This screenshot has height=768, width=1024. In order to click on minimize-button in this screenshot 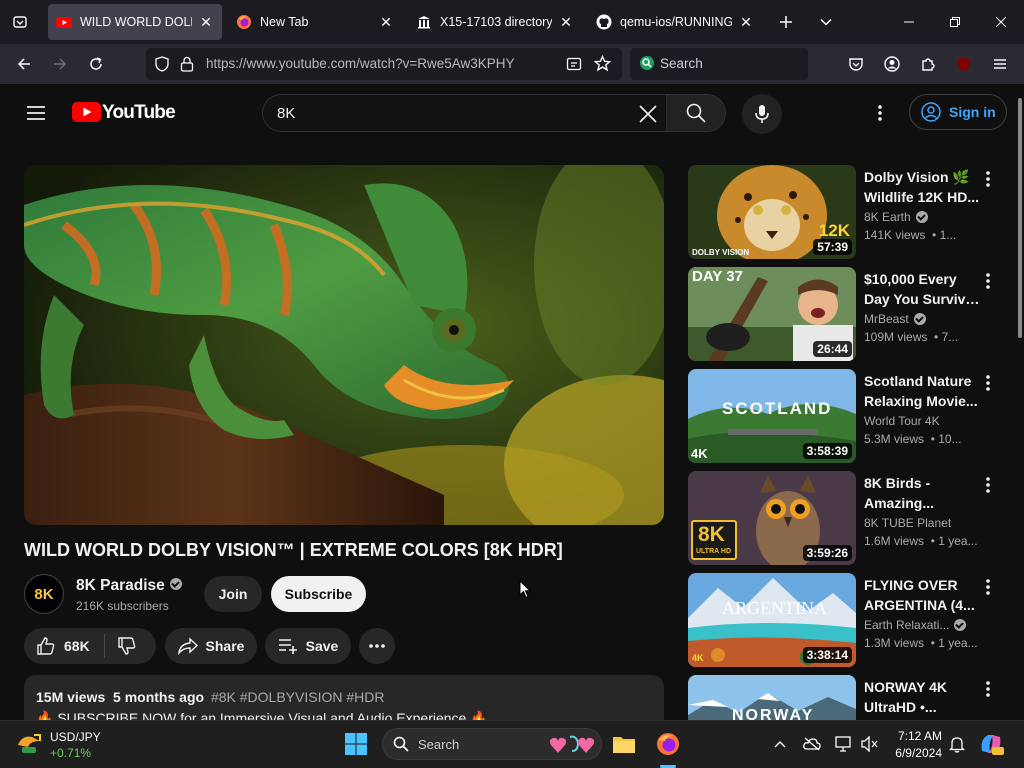, I will do `click(909, 22)`.